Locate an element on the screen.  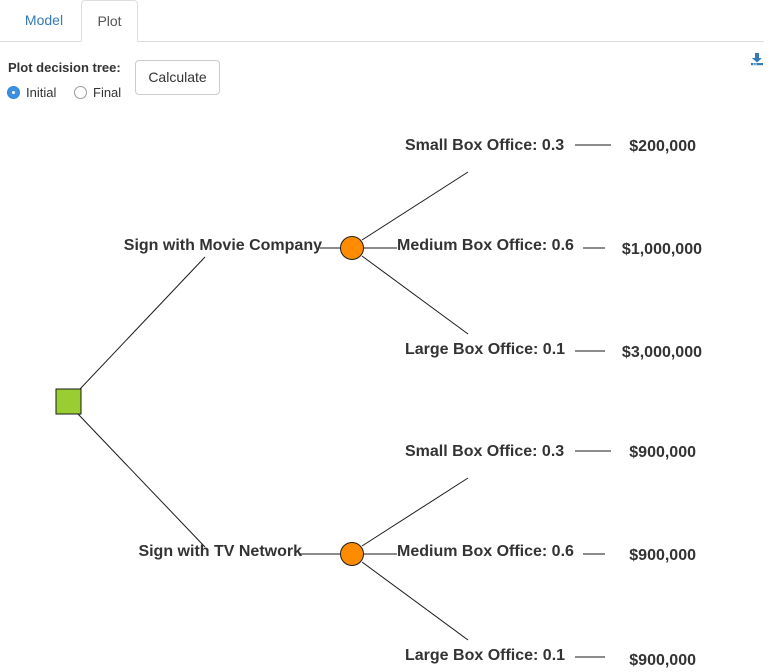
decision-node is located at coordinates (68, 401).